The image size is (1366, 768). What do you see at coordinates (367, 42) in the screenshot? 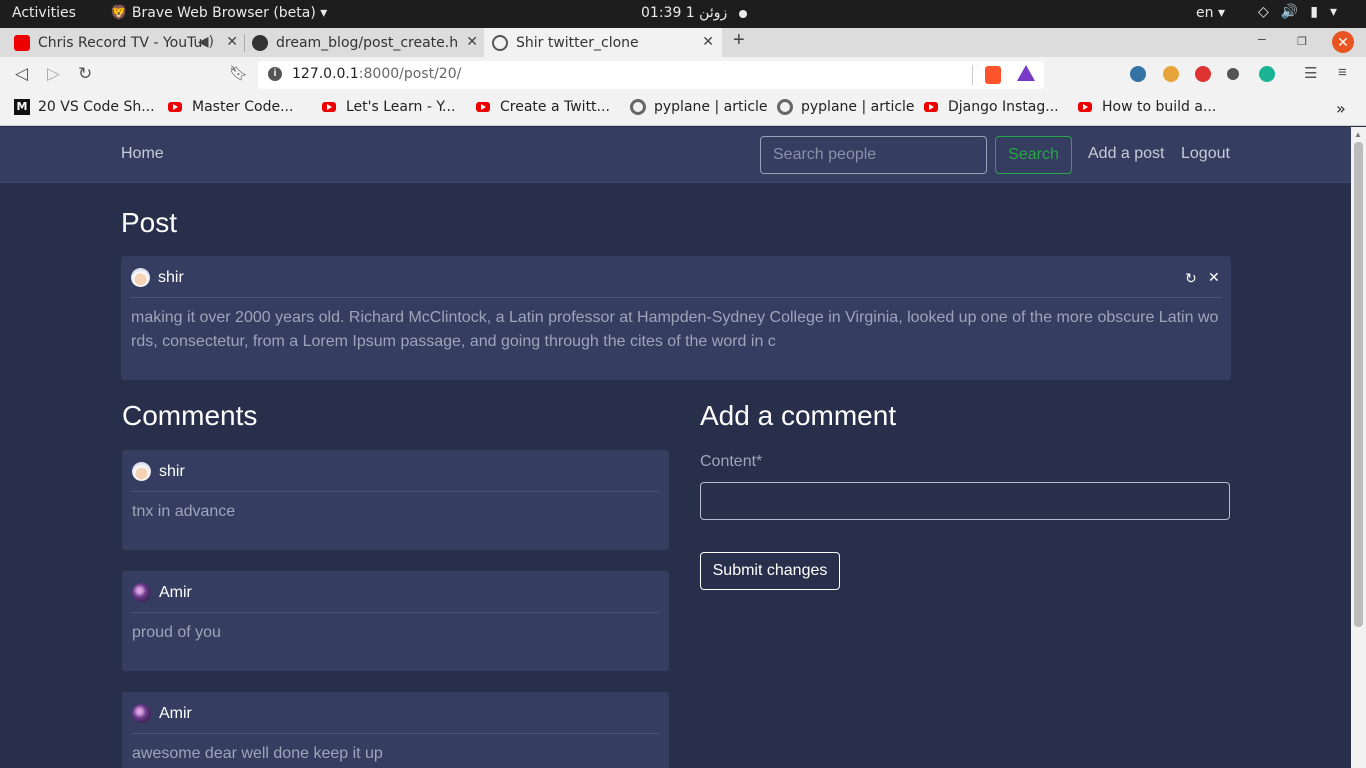
I see `tab-title: dream_blog/post_create.h` at bounding box center [367, 42].